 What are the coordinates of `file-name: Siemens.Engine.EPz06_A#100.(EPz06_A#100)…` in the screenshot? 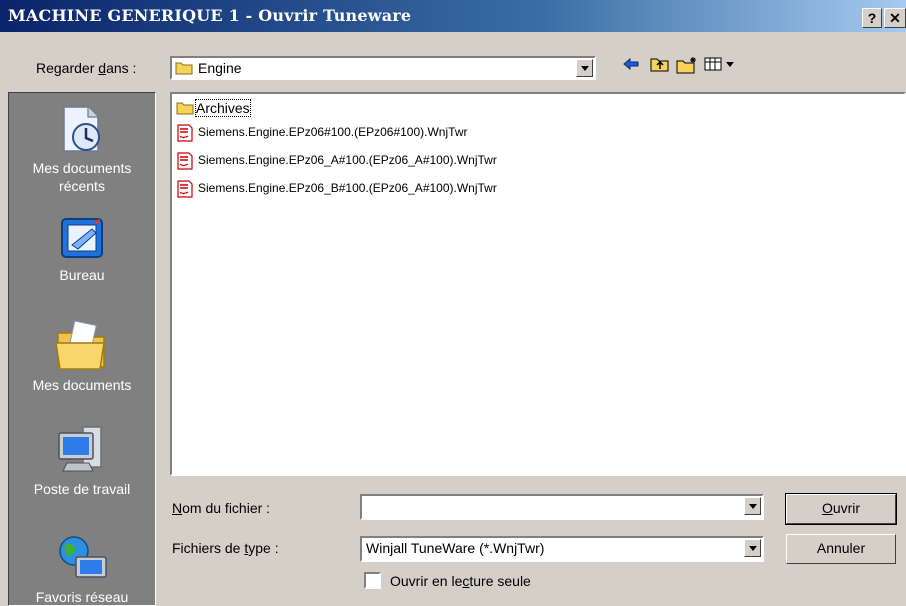 It's located at (347, 160).